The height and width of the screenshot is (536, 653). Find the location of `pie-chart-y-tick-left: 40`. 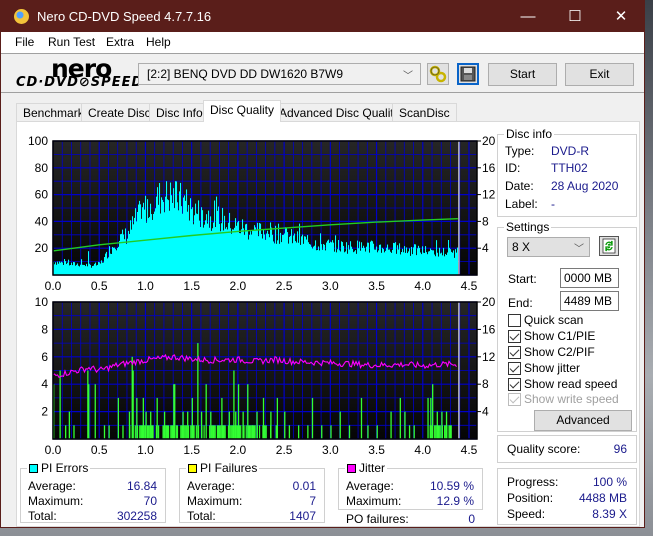

pie-chart-y-tick-left: 40 is located at coordinates (42, 221).